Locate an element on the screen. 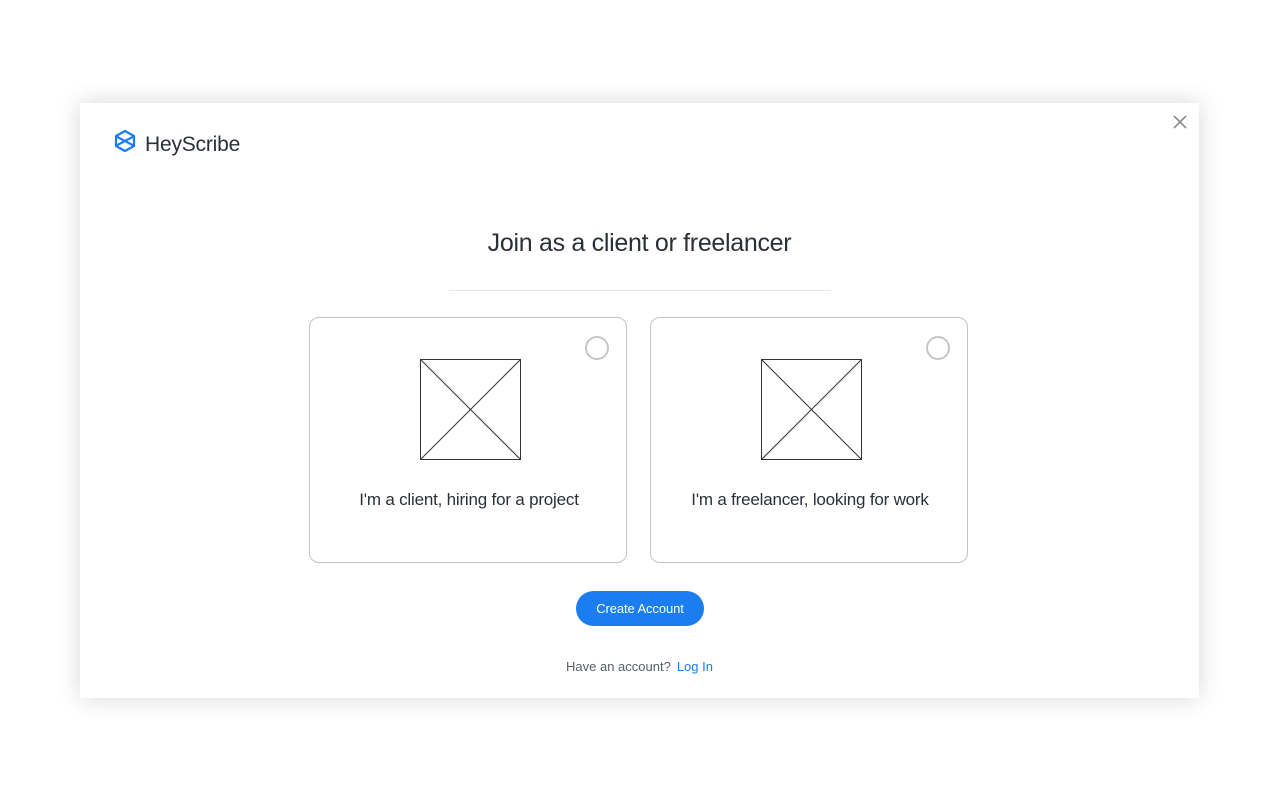 This screenshot has width=1280, height=800. freelancer-option-label: I'm a freelancer, looking for work is located at coordinates (810, 499).